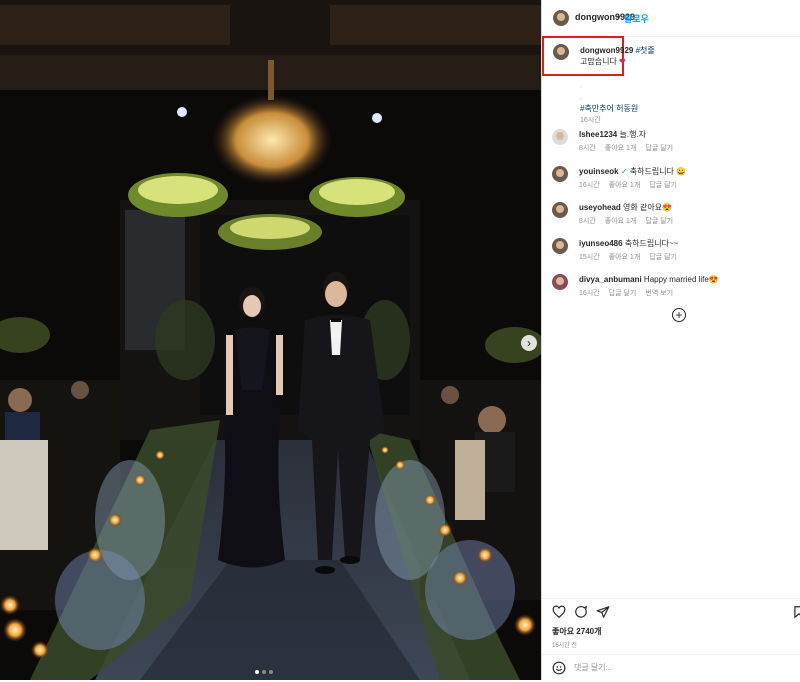  What do you see at coordinates (561, 18) in the screenshot?
I see `avatar` at bounding box center [561, 18].